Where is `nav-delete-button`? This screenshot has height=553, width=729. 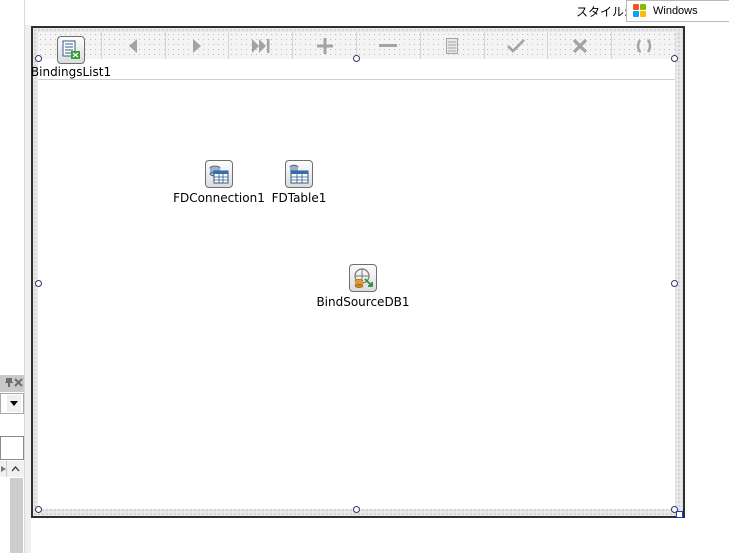 nav-delete-button is located at coordinates (388, 45).